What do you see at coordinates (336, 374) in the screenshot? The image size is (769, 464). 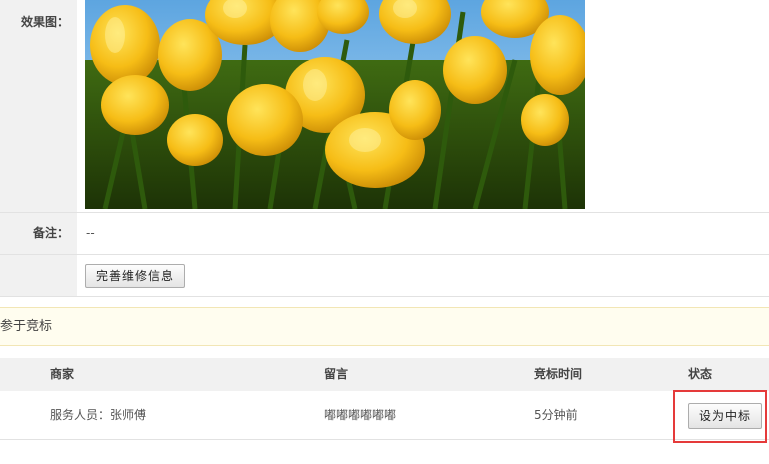 I see `header-message: 留言` at bounding box center [336, 374].